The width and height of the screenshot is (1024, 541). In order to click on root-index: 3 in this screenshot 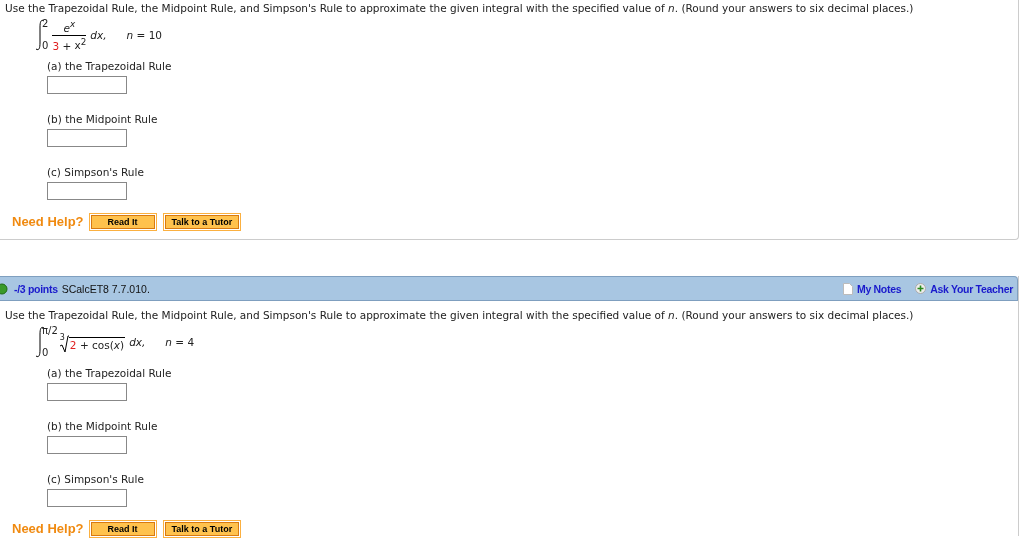, I will do `click(62, 337)`.